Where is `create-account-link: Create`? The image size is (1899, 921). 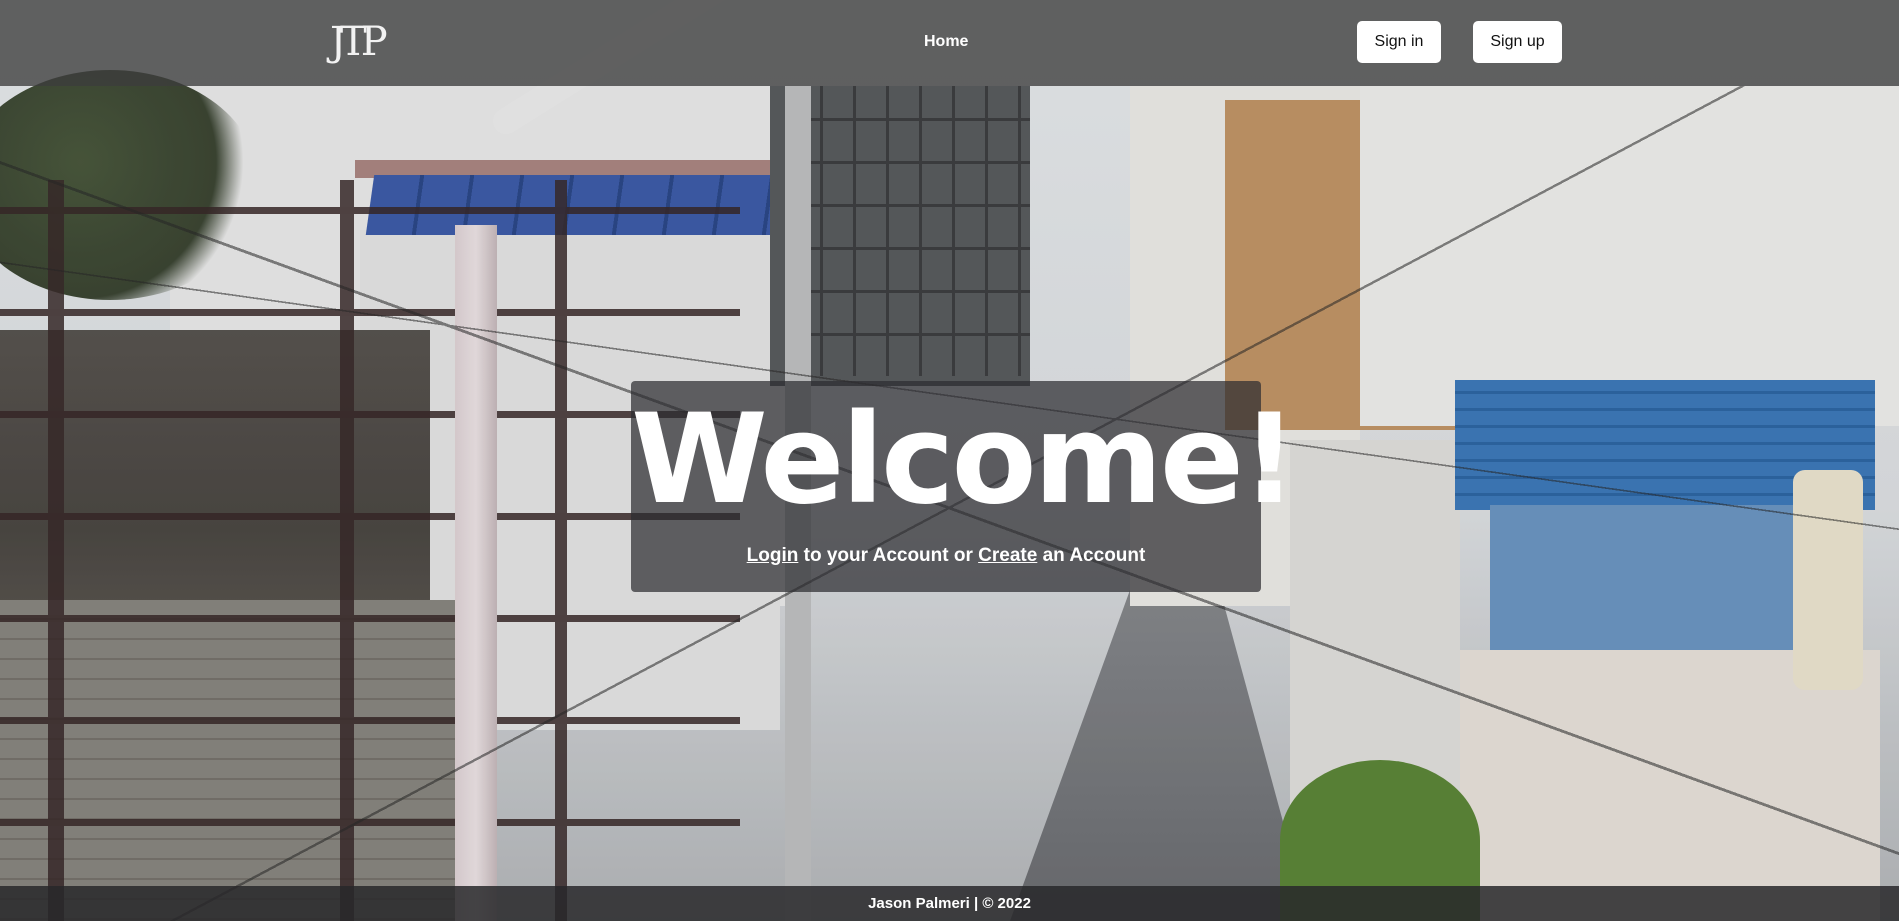
create-account-link: Create is located at coordinates (1007, 555).